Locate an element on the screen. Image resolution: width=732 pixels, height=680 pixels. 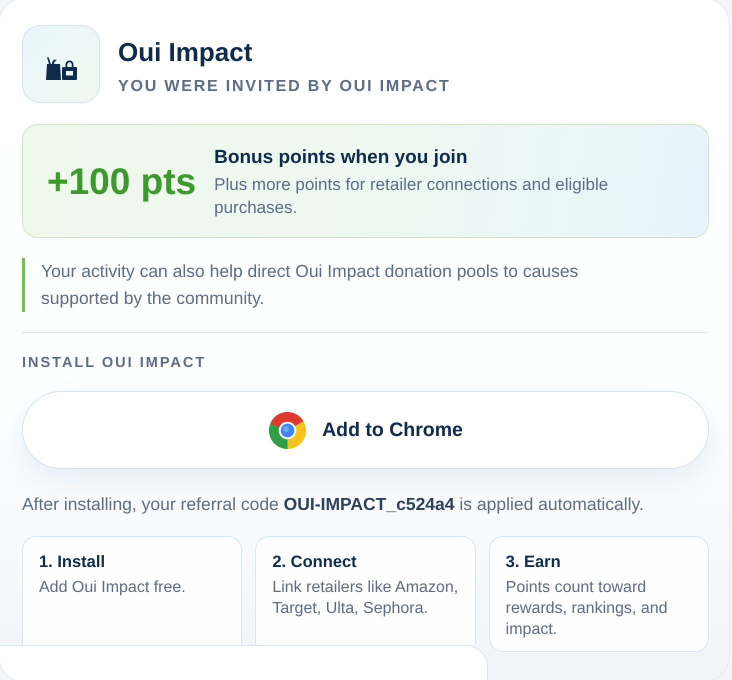
shopping-bags-icon is located at coordinates (61, 64).